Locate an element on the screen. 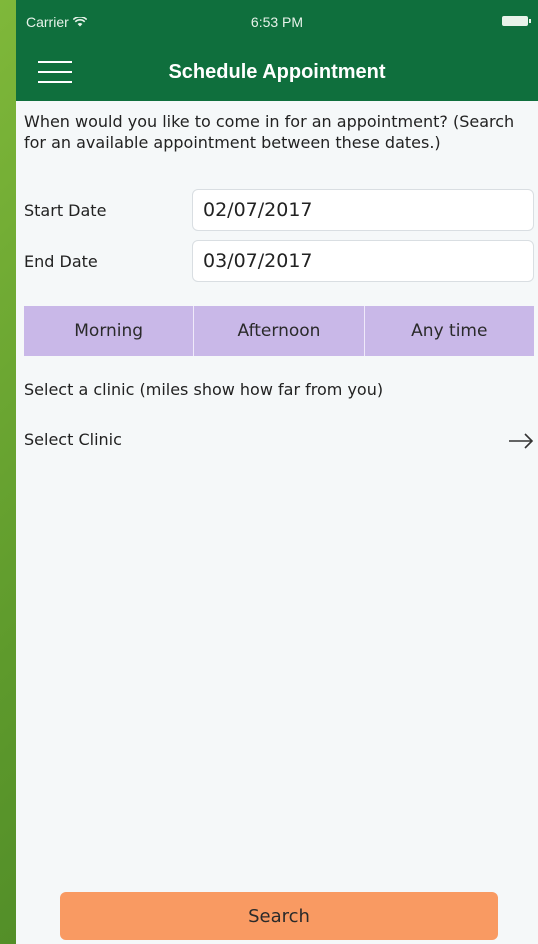  carrier-label: Carrier is located at coordinates (47, 22).